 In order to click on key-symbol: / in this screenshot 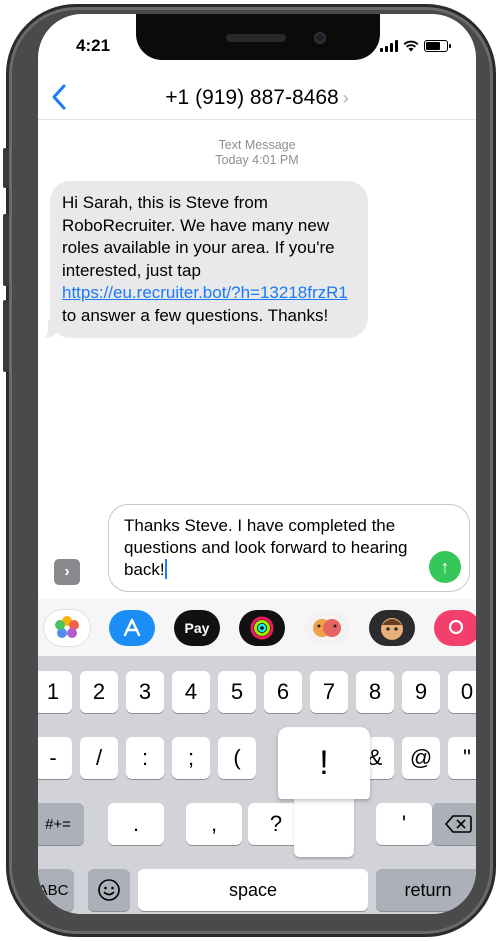, I will do `click(99, 758)`.